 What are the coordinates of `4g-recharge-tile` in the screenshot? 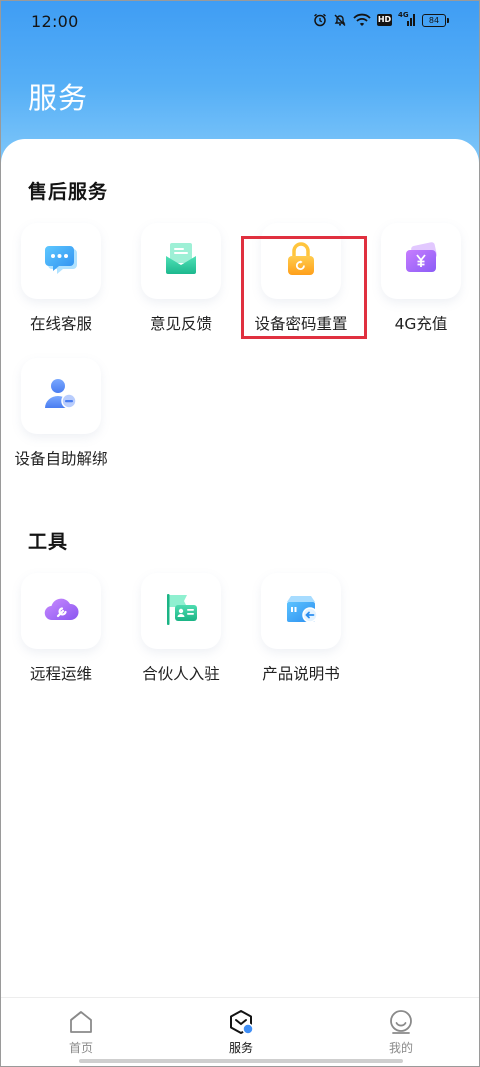 It's located at (421, 261).